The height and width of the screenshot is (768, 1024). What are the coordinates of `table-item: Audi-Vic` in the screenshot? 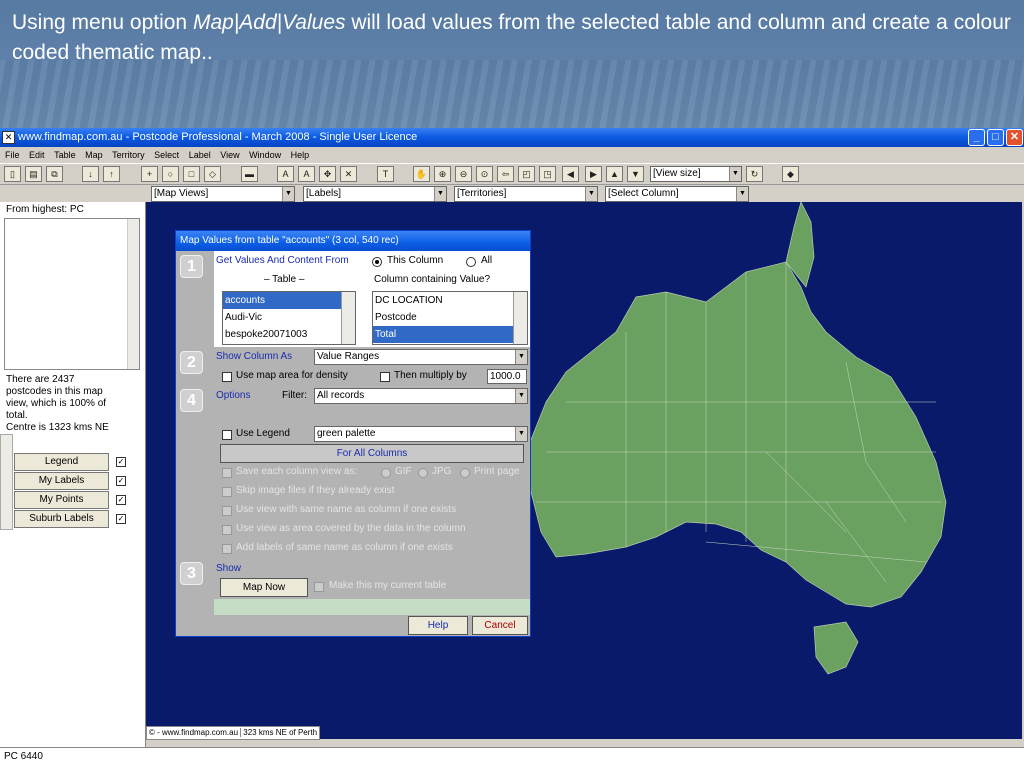 It's located at (289, 317).